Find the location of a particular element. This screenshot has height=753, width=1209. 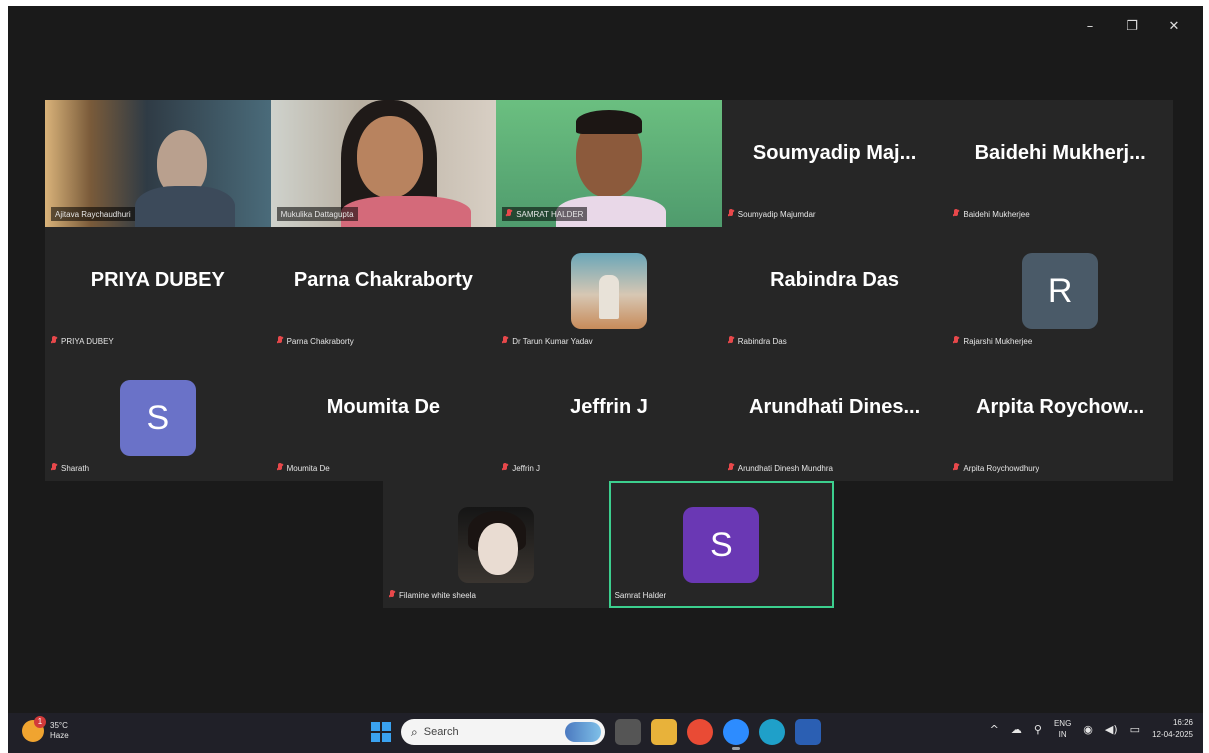

participant-tile: SAMRAT HALDER is located at coordinates (609, 163).